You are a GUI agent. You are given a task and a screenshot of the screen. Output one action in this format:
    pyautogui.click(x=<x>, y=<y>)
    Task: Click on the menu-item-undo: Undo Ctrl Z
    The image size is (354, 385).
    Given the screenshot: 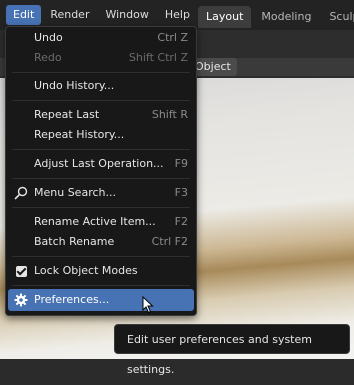 What is the action you would take?
    pyautogui.click(x=101, y=38)
    